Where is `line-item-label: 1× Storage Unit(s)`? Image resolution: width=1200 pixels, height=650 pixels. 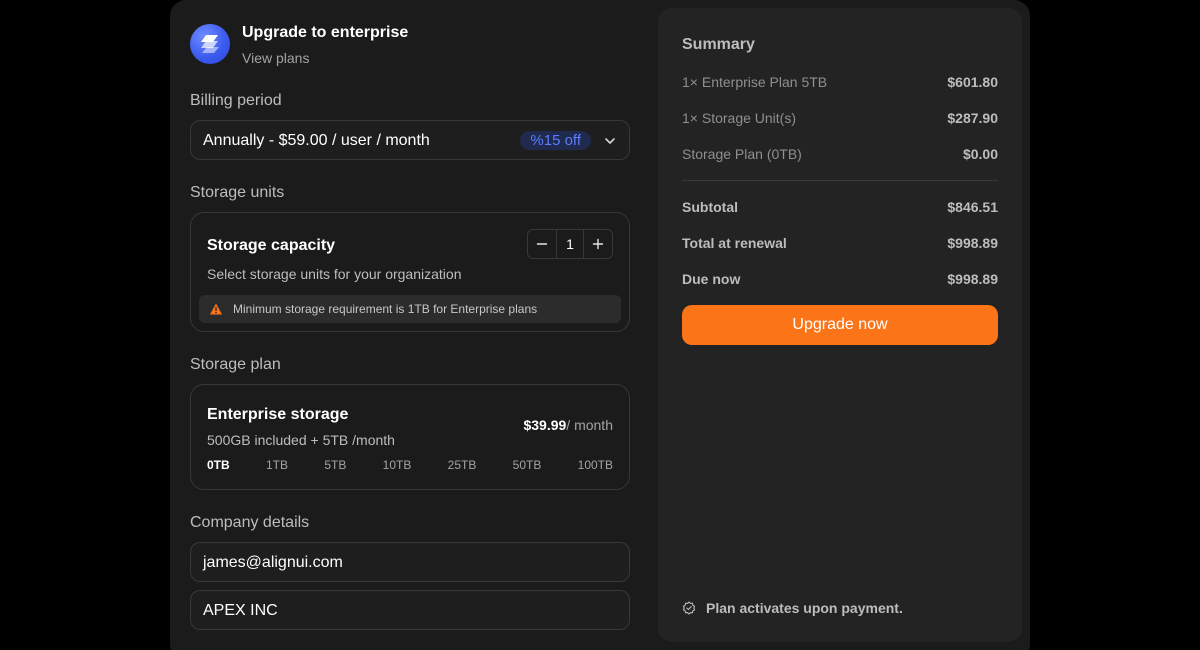 line-item-label: 1× Storage Unit(s) is located at coordinates (739, 118).